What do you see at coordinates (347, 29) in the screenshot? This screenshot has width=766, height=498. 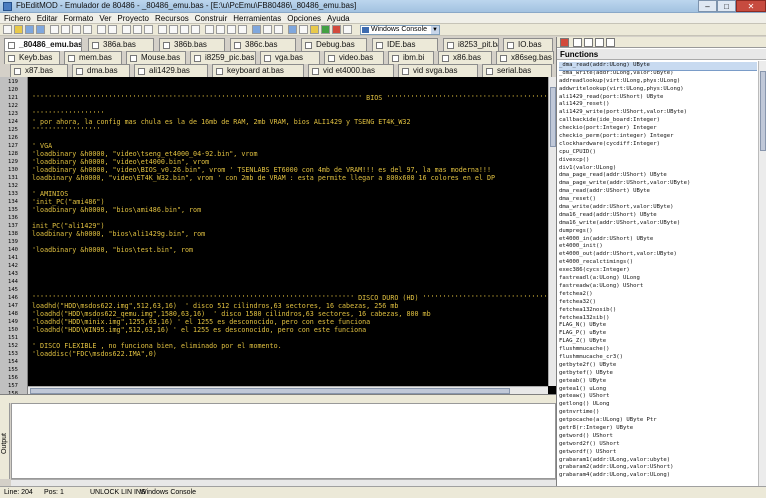 I see `debug-icon` at bounding box center [347, 29].